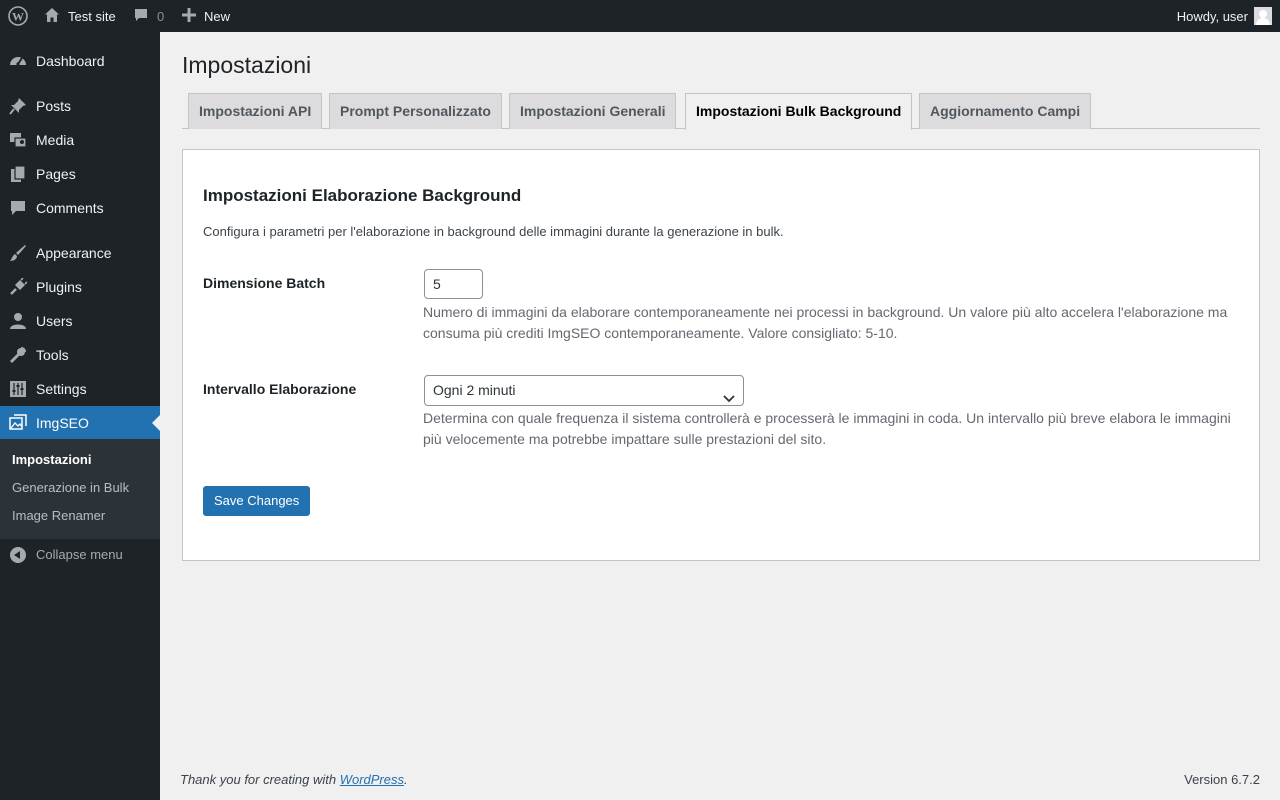  I want to click on pages-icon, so click(18, 174).